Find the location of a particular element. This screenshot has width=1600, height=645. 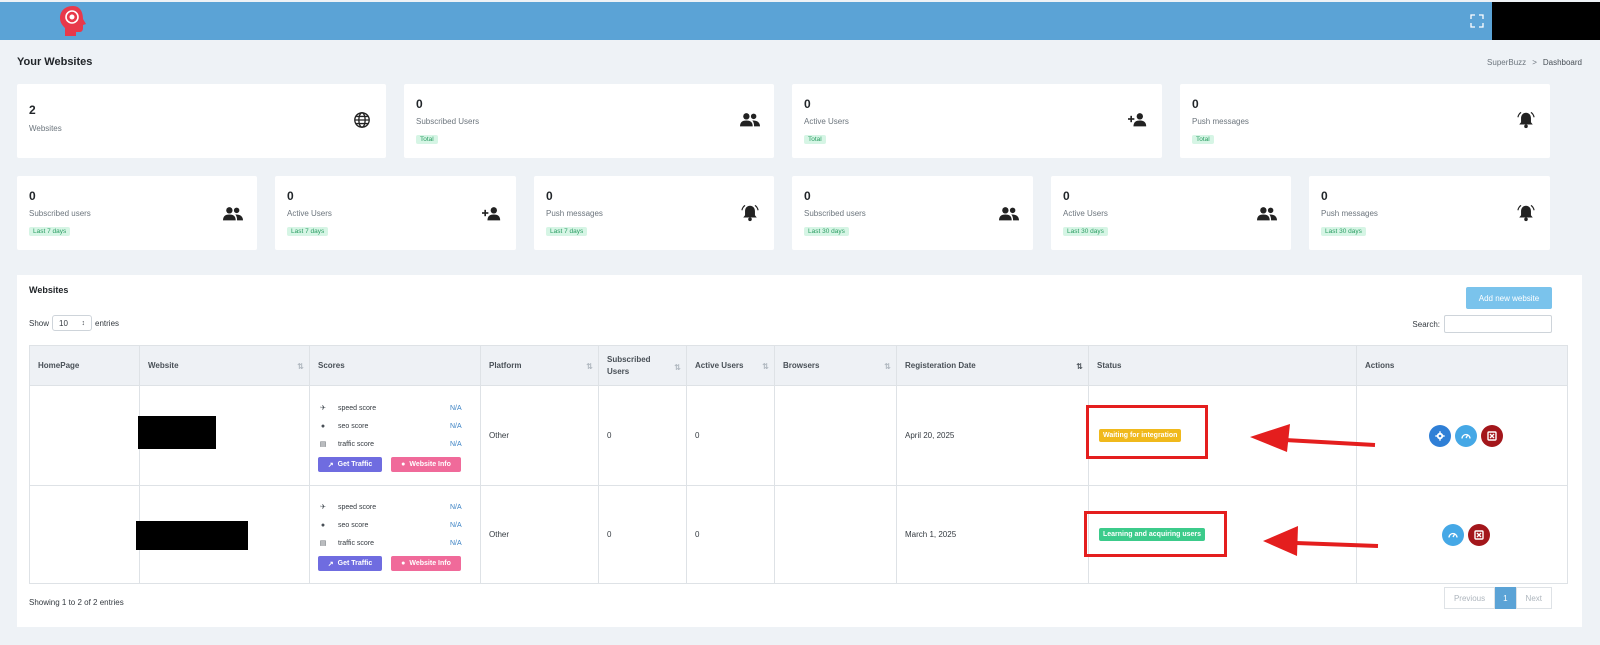

stat-label: Subscribed Users is located at coordinates (448, 121).